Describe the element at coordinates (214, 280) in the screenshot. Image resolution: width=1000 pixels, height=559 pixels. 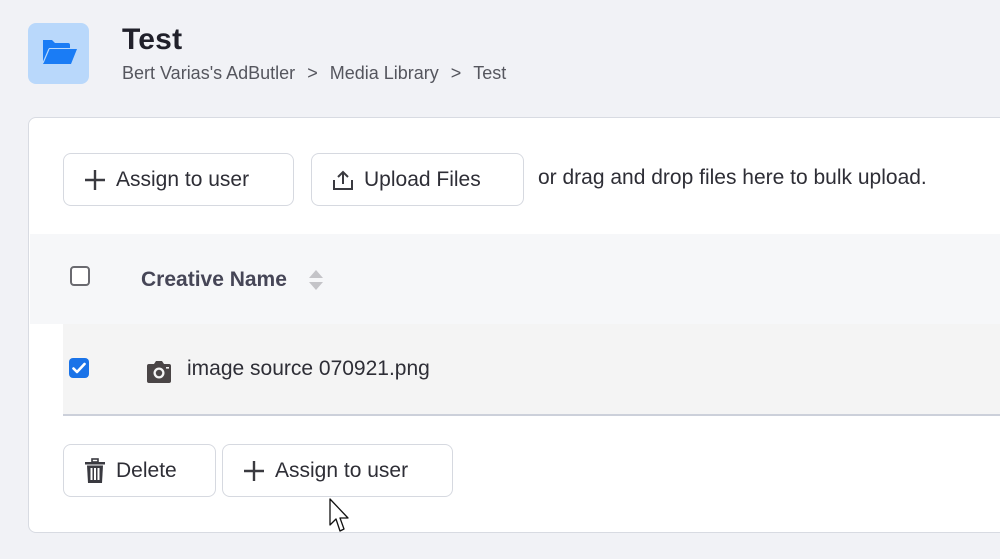
I see `column-header-creative-name: Creative Name` at that location.